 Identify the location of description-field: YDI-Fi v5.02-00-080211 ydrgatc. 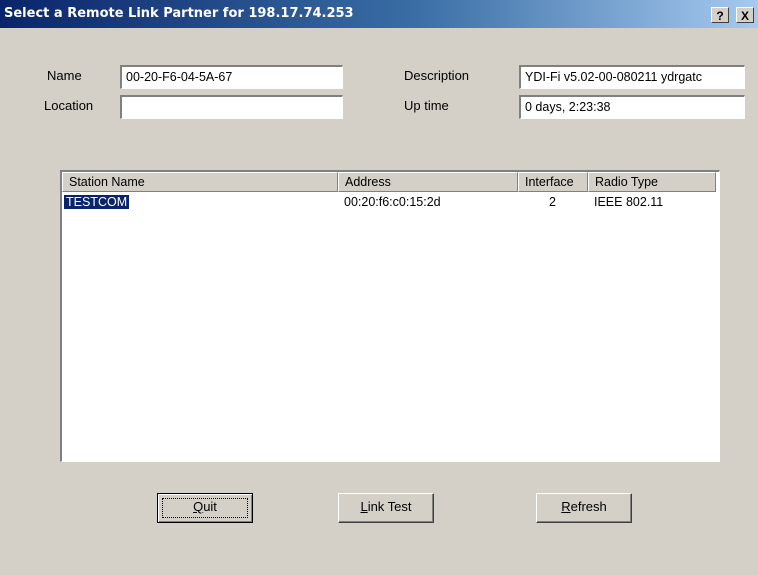
(632, 77).